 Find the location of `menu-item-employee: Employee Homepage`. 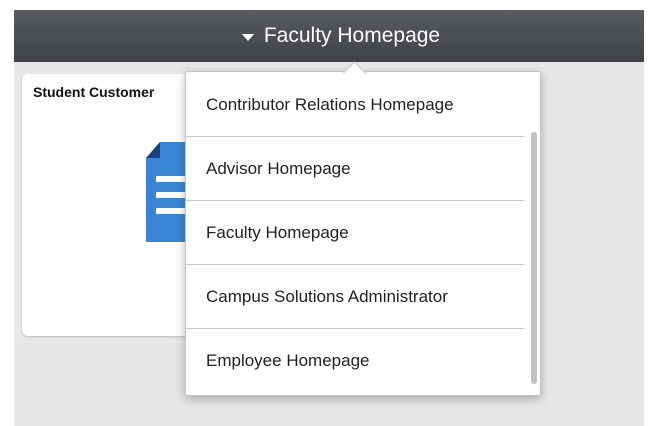

menu-item-employee: Employee Homepage is located at coordinates (355, 360).